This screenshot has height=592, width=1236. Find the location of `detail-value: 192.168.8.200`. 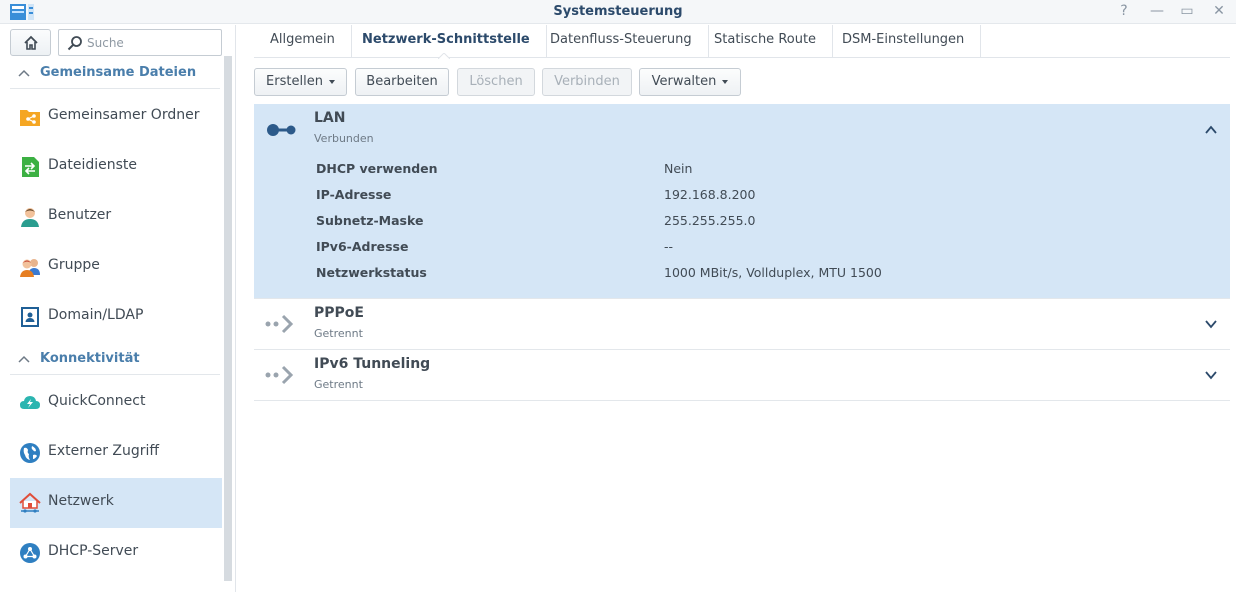

detail-value: 192.168.8.200 is located at coordinates (710, 194).